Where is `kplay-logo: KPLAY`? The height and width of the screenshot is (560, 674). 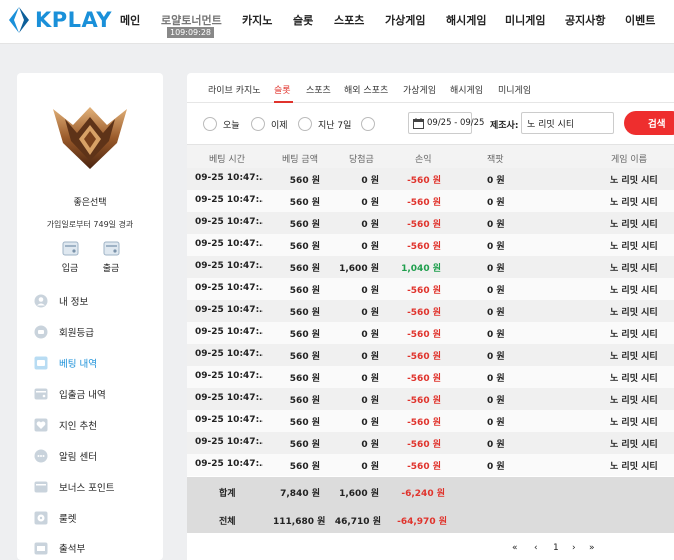 kplay-logo: KPLAY is located at coordinates (59, 20).